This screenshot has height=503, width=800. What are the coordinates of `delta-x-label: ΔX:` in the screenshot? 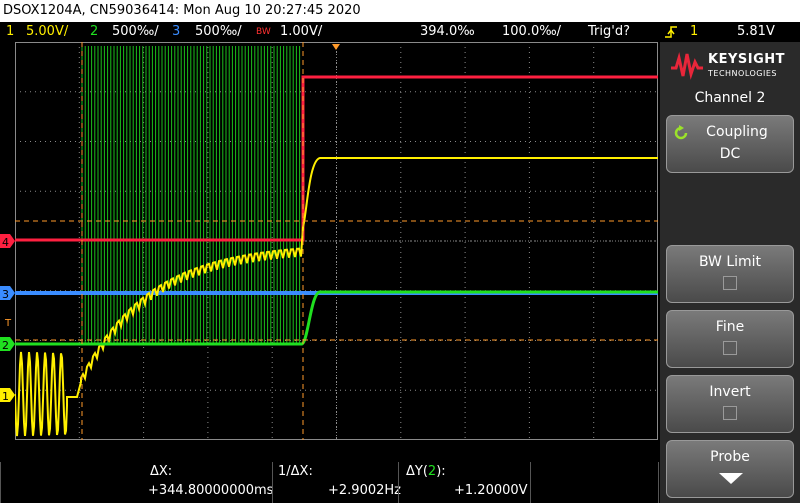 It's located at (161, 471).